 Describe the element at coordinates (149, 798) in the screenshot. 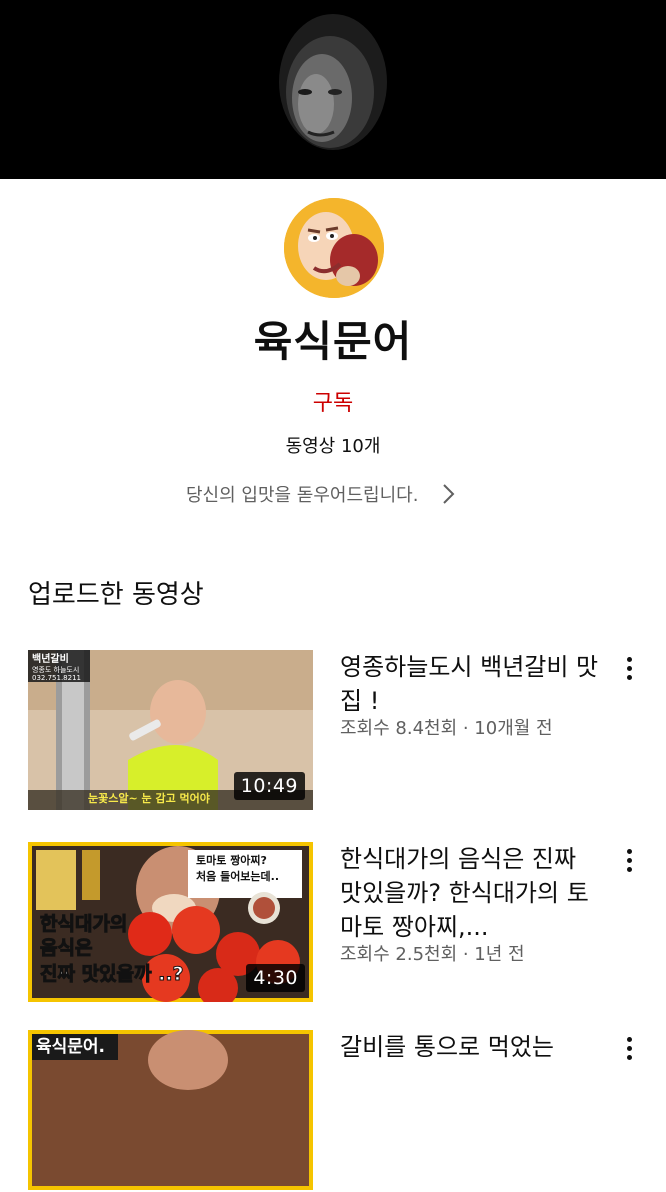

I see `thumb-text: 눈꽃스알~ 눈 감고 먹어야` at that location.